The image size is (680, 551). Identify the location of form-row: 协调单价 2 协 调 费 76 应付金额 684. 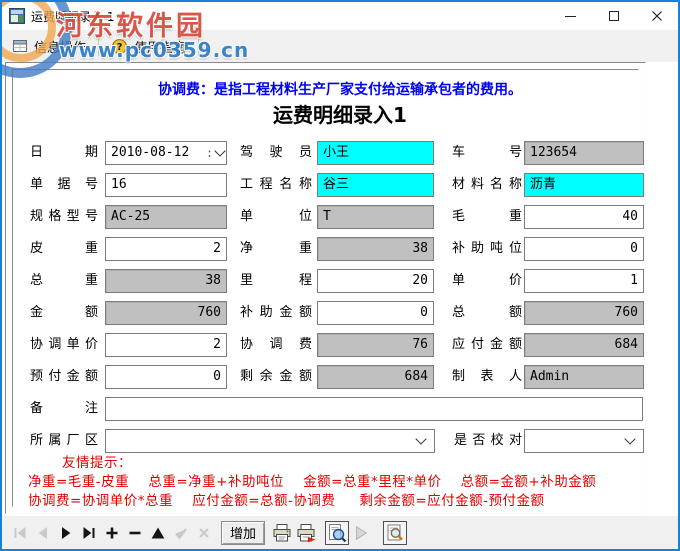
(340, 345).